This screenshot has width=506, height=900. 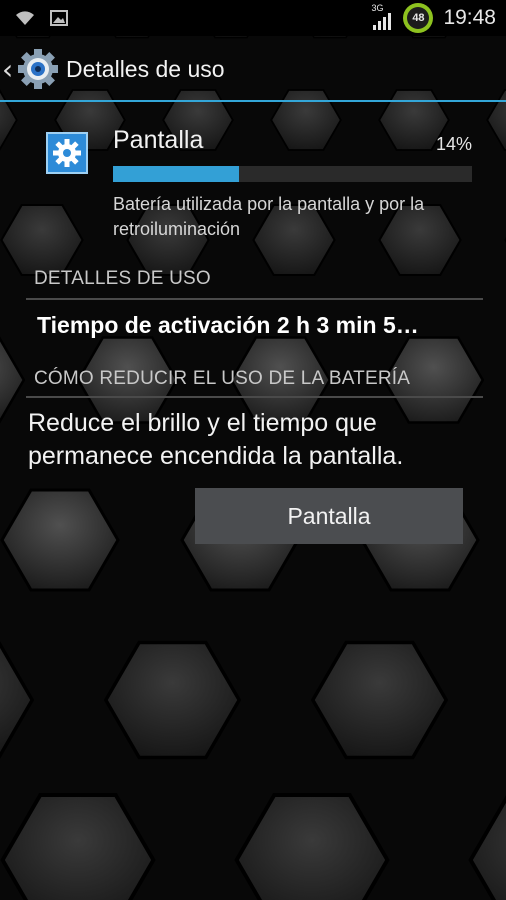 I want to click on action-bar-divider, so click(x=253, y=101).